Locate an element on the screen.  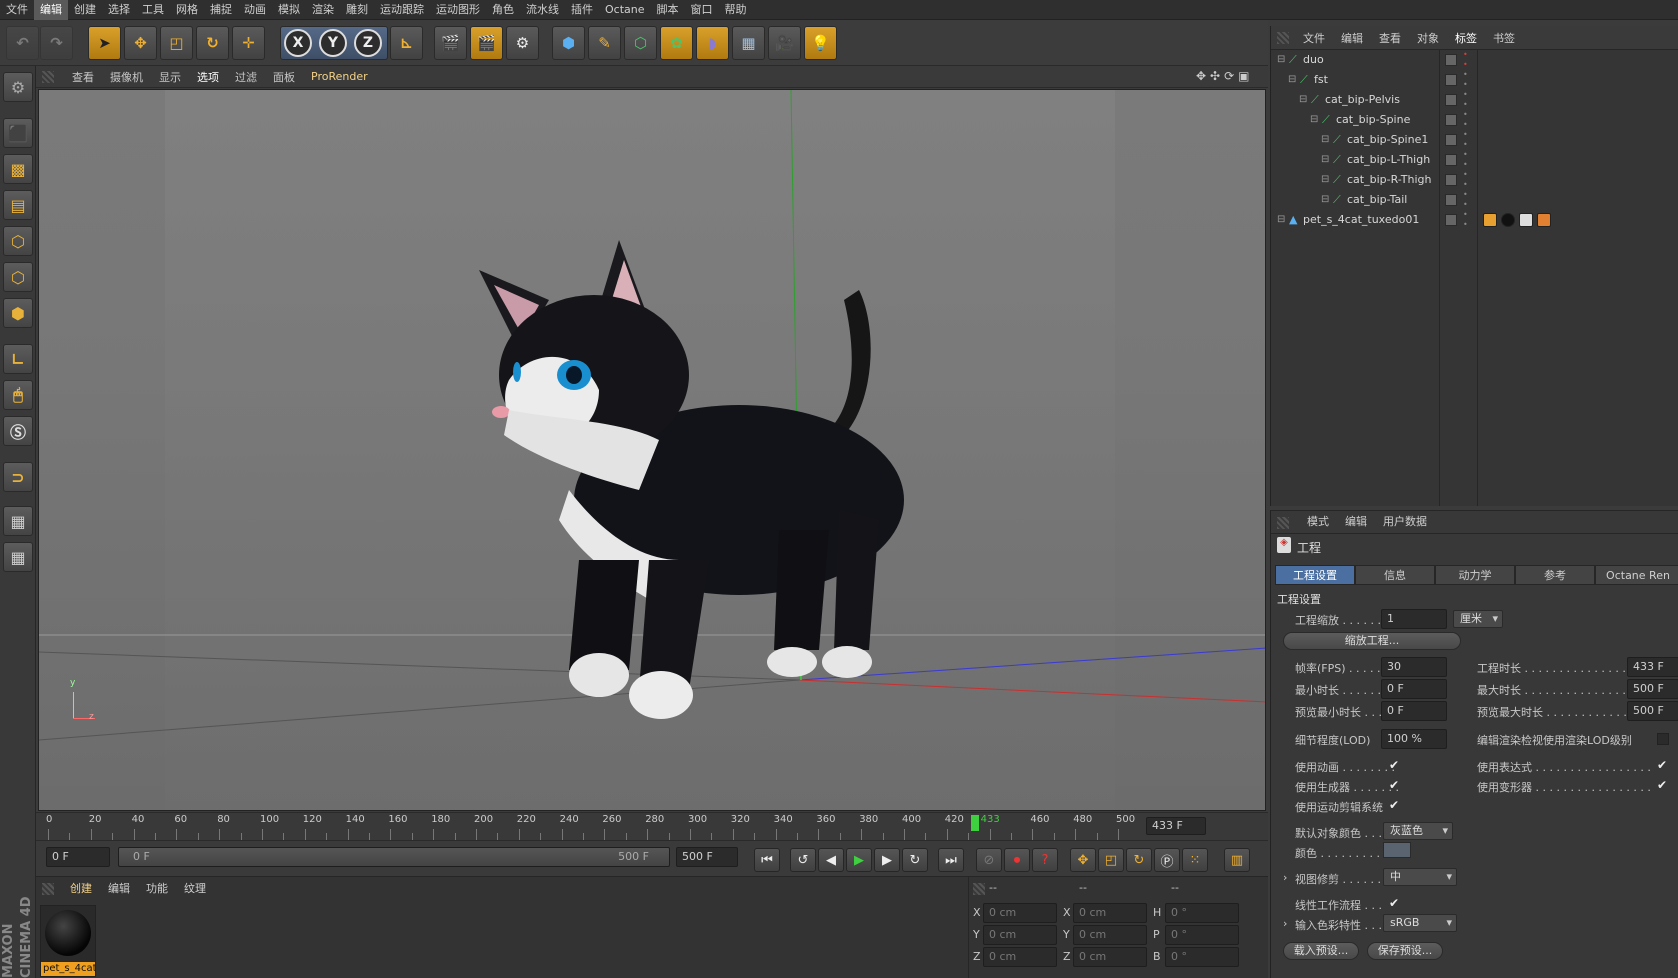
menu-item-15: 插件 is located at coordinates (582, 10).